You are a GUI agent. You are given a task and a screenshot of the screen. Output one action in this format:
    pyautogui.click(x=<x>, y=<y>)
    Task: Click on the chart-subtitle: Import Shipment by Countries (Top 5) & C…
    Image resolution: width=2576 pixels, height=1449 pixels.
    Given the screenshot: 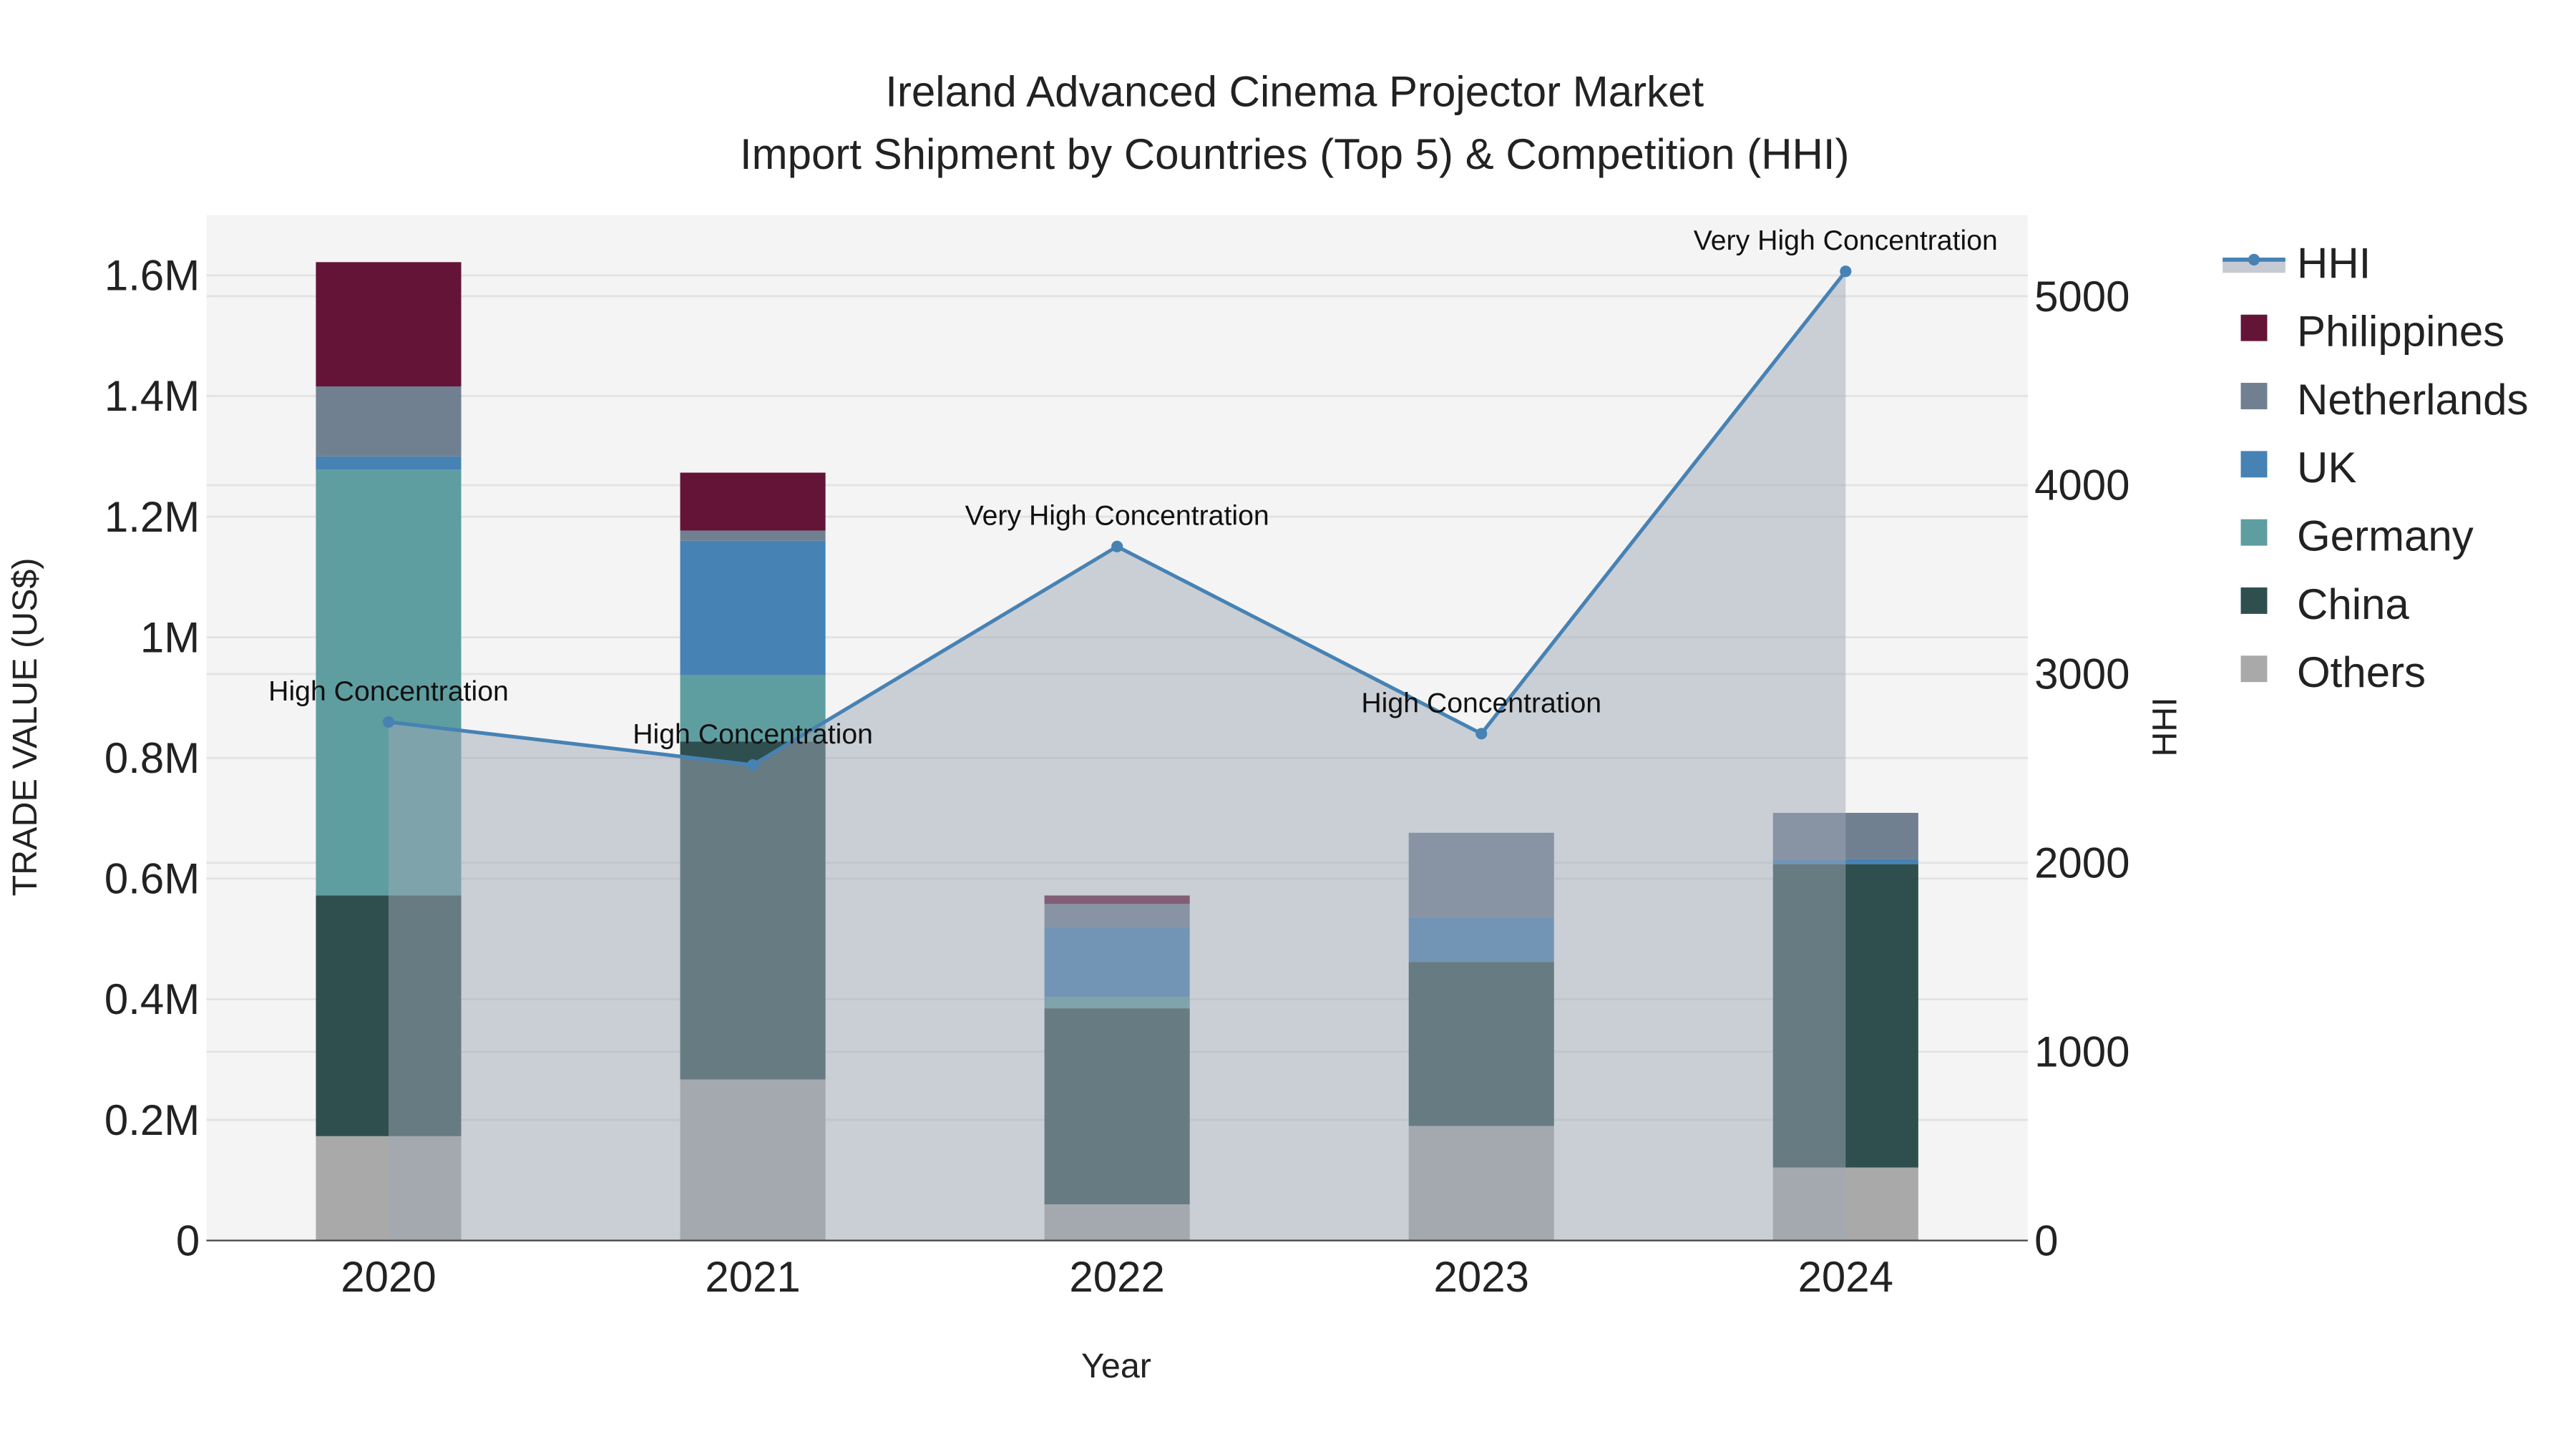 What is the action you would take?
    pyautogui.click(x=1295, y=154)
    